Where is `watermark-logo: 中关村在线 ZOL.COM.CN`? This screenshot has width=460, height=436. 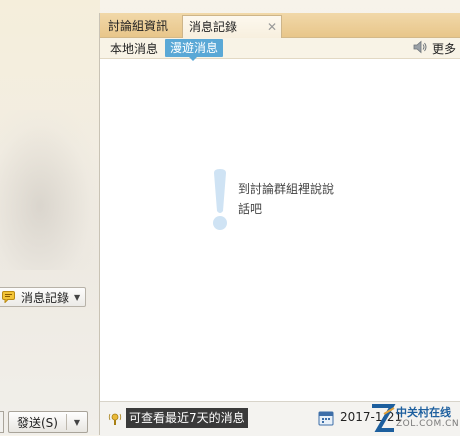 watermark-logo: 中关村在线 ZOL.COM.CN is located at coordinates (415, 419).